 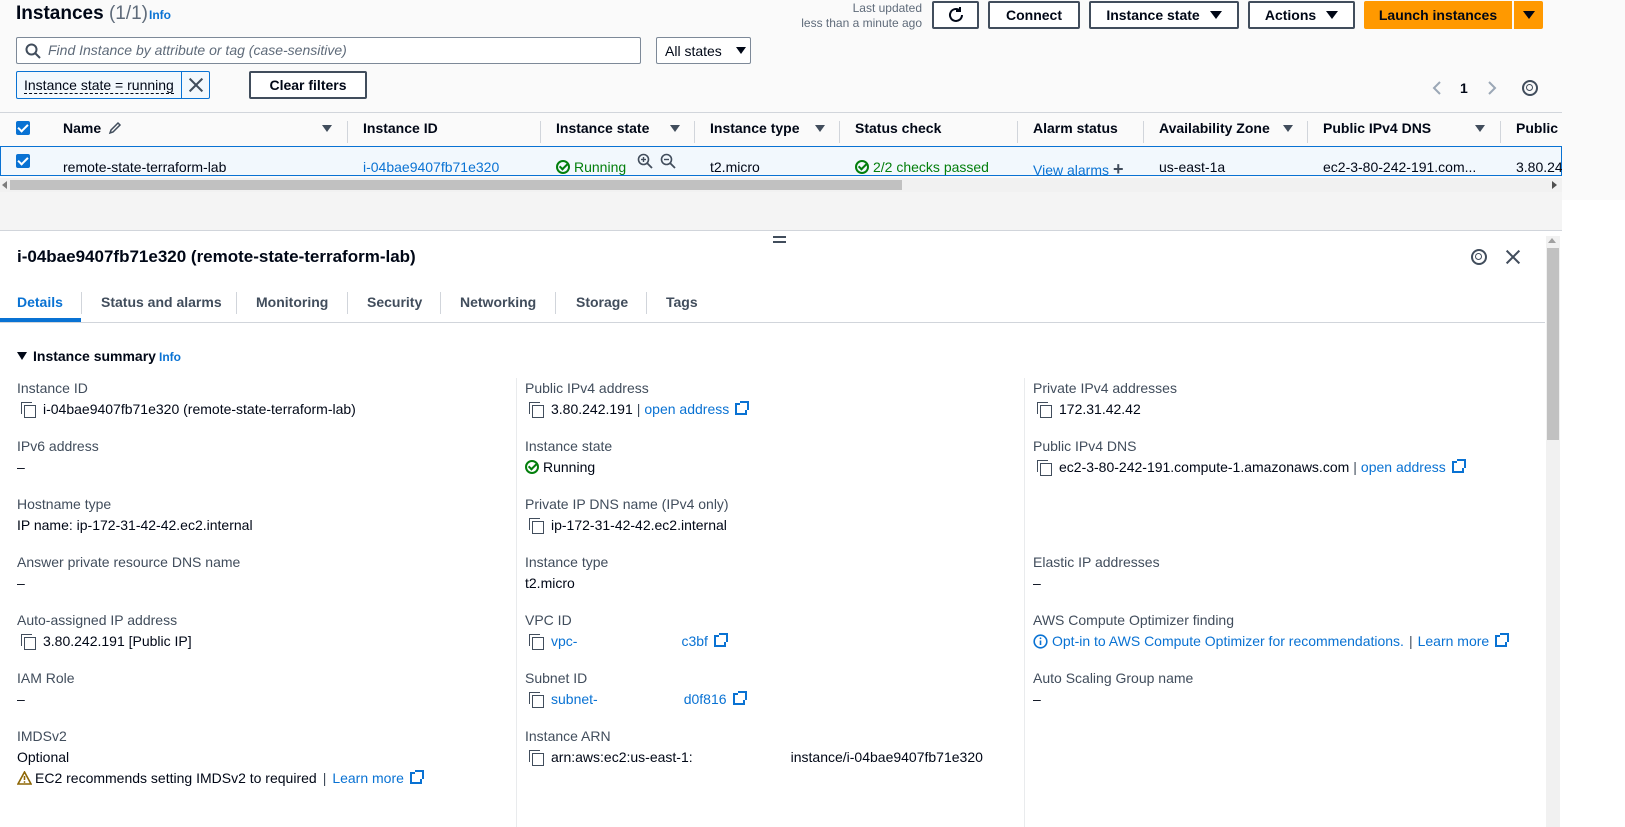 I want to click on column-header-instance-state: Instance state, so click(x=602, y=128).